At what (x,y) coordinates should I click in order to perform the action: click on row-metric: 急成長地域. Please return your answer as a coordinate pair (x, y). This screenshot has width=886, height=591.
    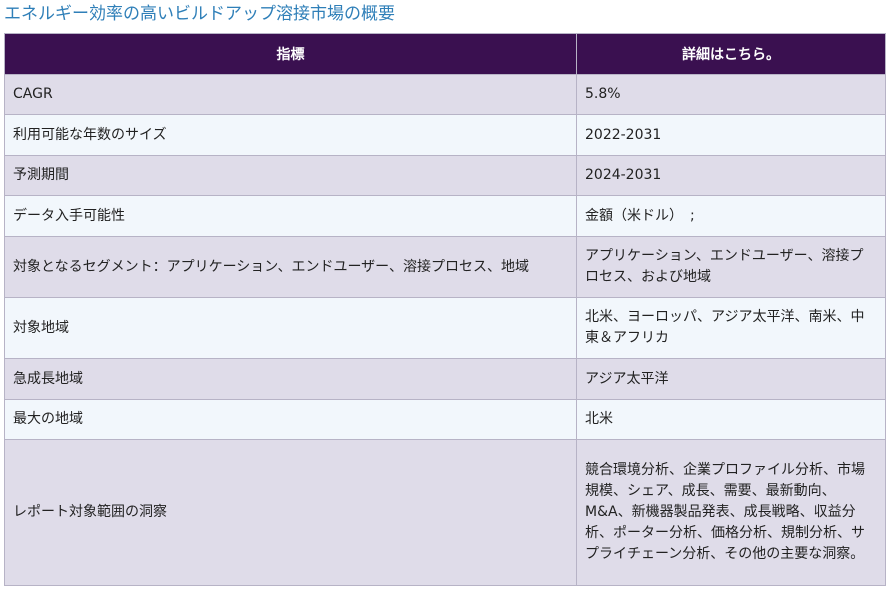
    Looking at the image, I should click on (290, 379).